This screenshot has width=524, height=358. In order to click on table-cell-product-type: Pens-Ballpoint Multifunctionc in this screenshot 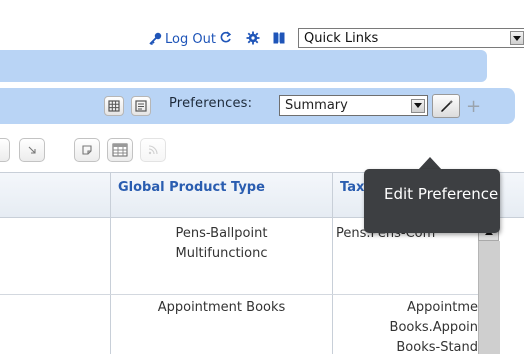, I will do `click(221, 244)`.